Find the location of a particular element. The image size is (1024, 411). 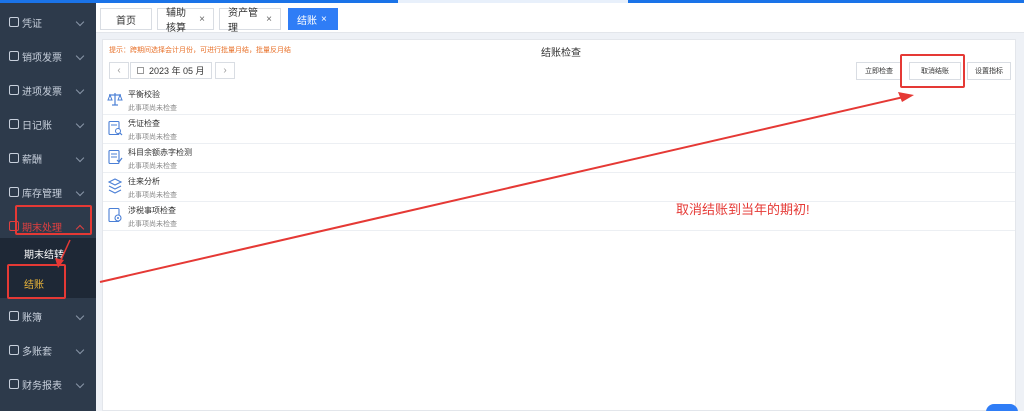

sidebar-item-label: 库存管理 is located at coordinates (42, 194).